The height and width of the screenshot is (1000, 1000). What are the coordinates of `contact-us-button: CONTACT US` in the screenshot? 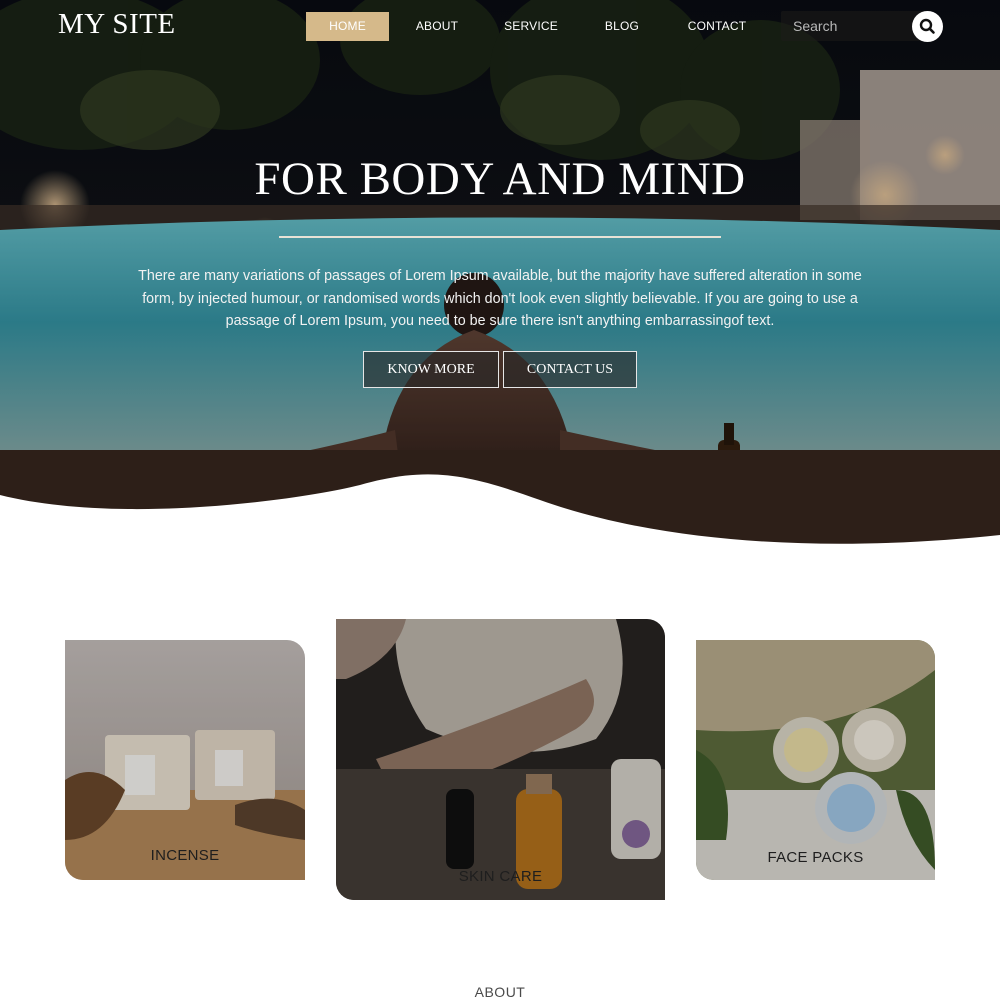 It's located at (570, 369).